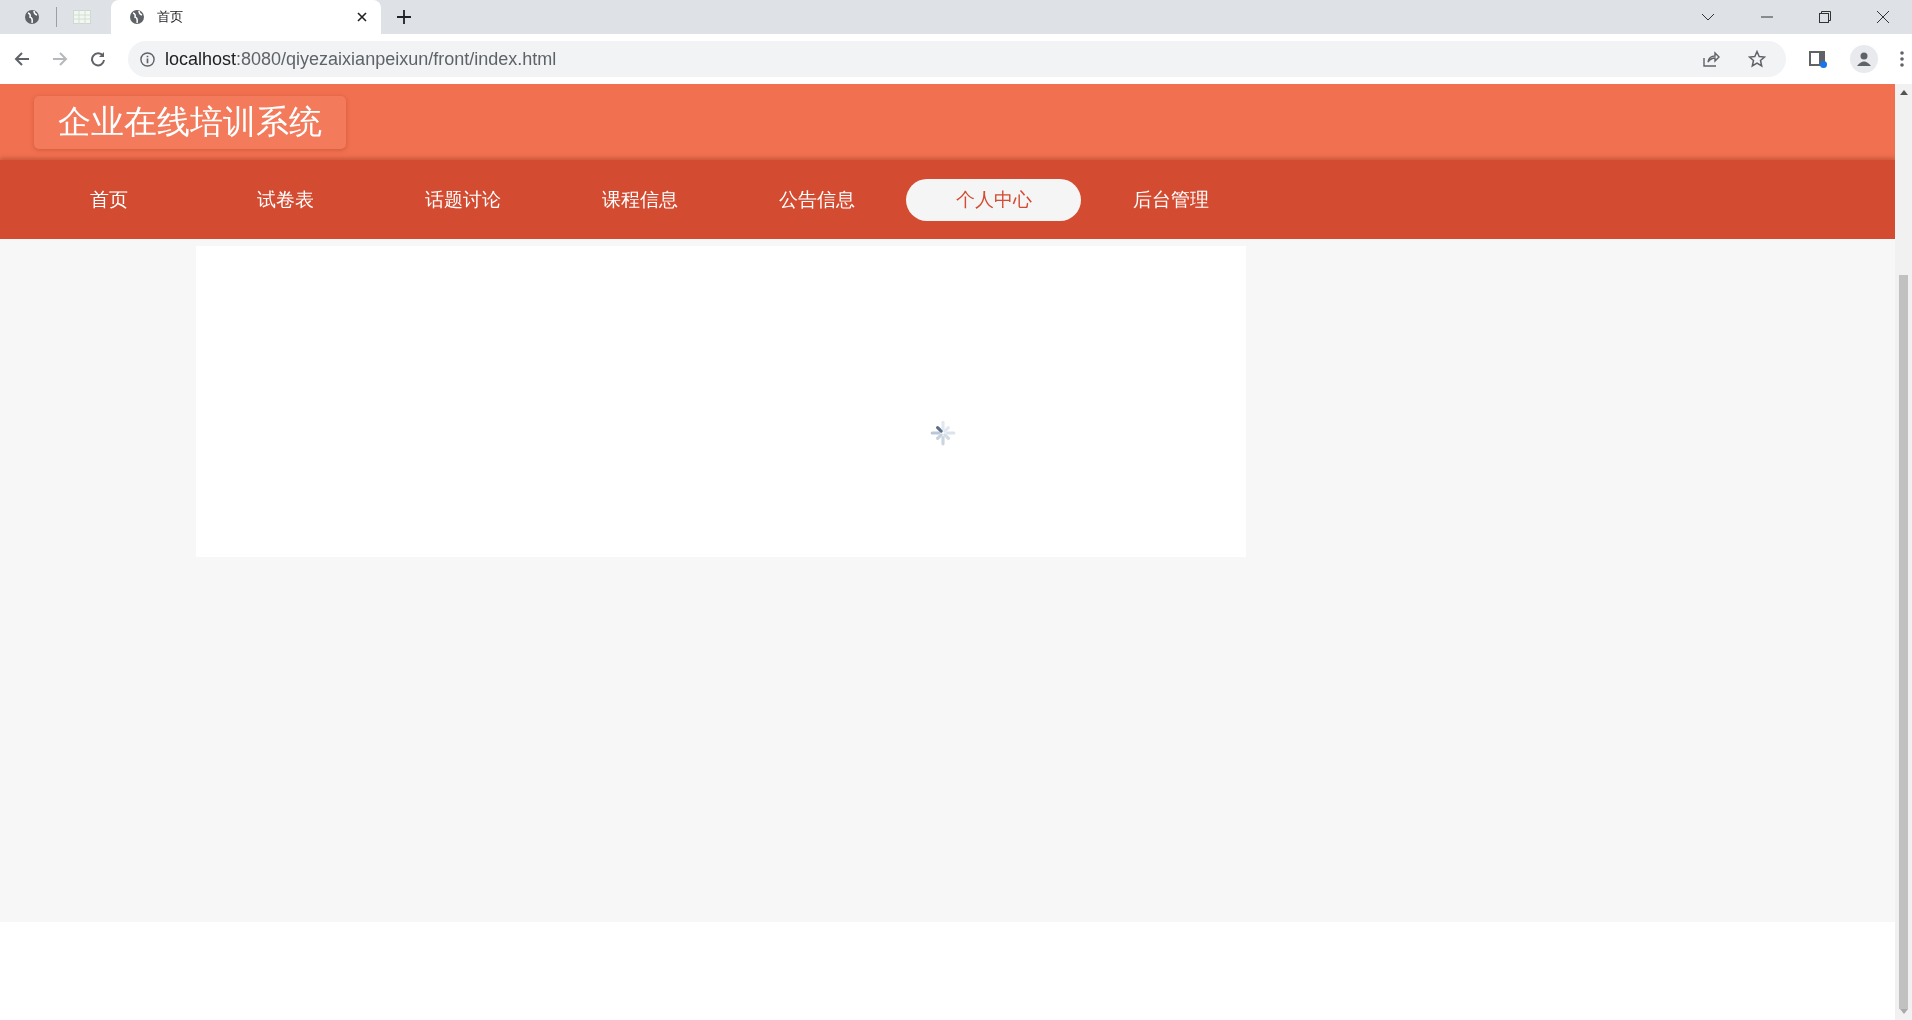 This screenshot has height=1020, width=1912. What do you see at coordinates (190, 122) in the screenshot?
I see `site-title: 企业在线培训系统` at bounding box center [190, 122].